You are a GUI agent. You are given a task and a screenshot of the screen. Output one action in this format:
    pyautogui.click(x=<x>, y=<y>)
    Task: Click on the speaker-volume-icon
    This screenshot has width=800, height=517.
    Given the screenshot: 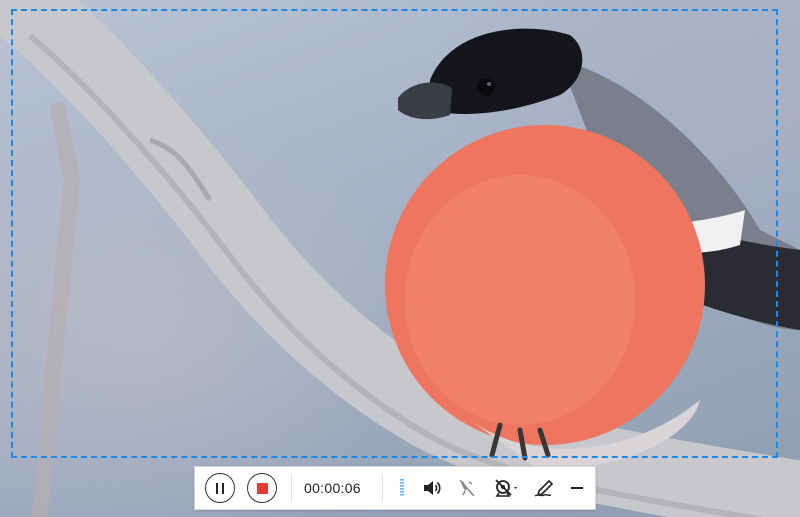 What is the action you would take?
    pyautogui.click(x=432, y=488)
    